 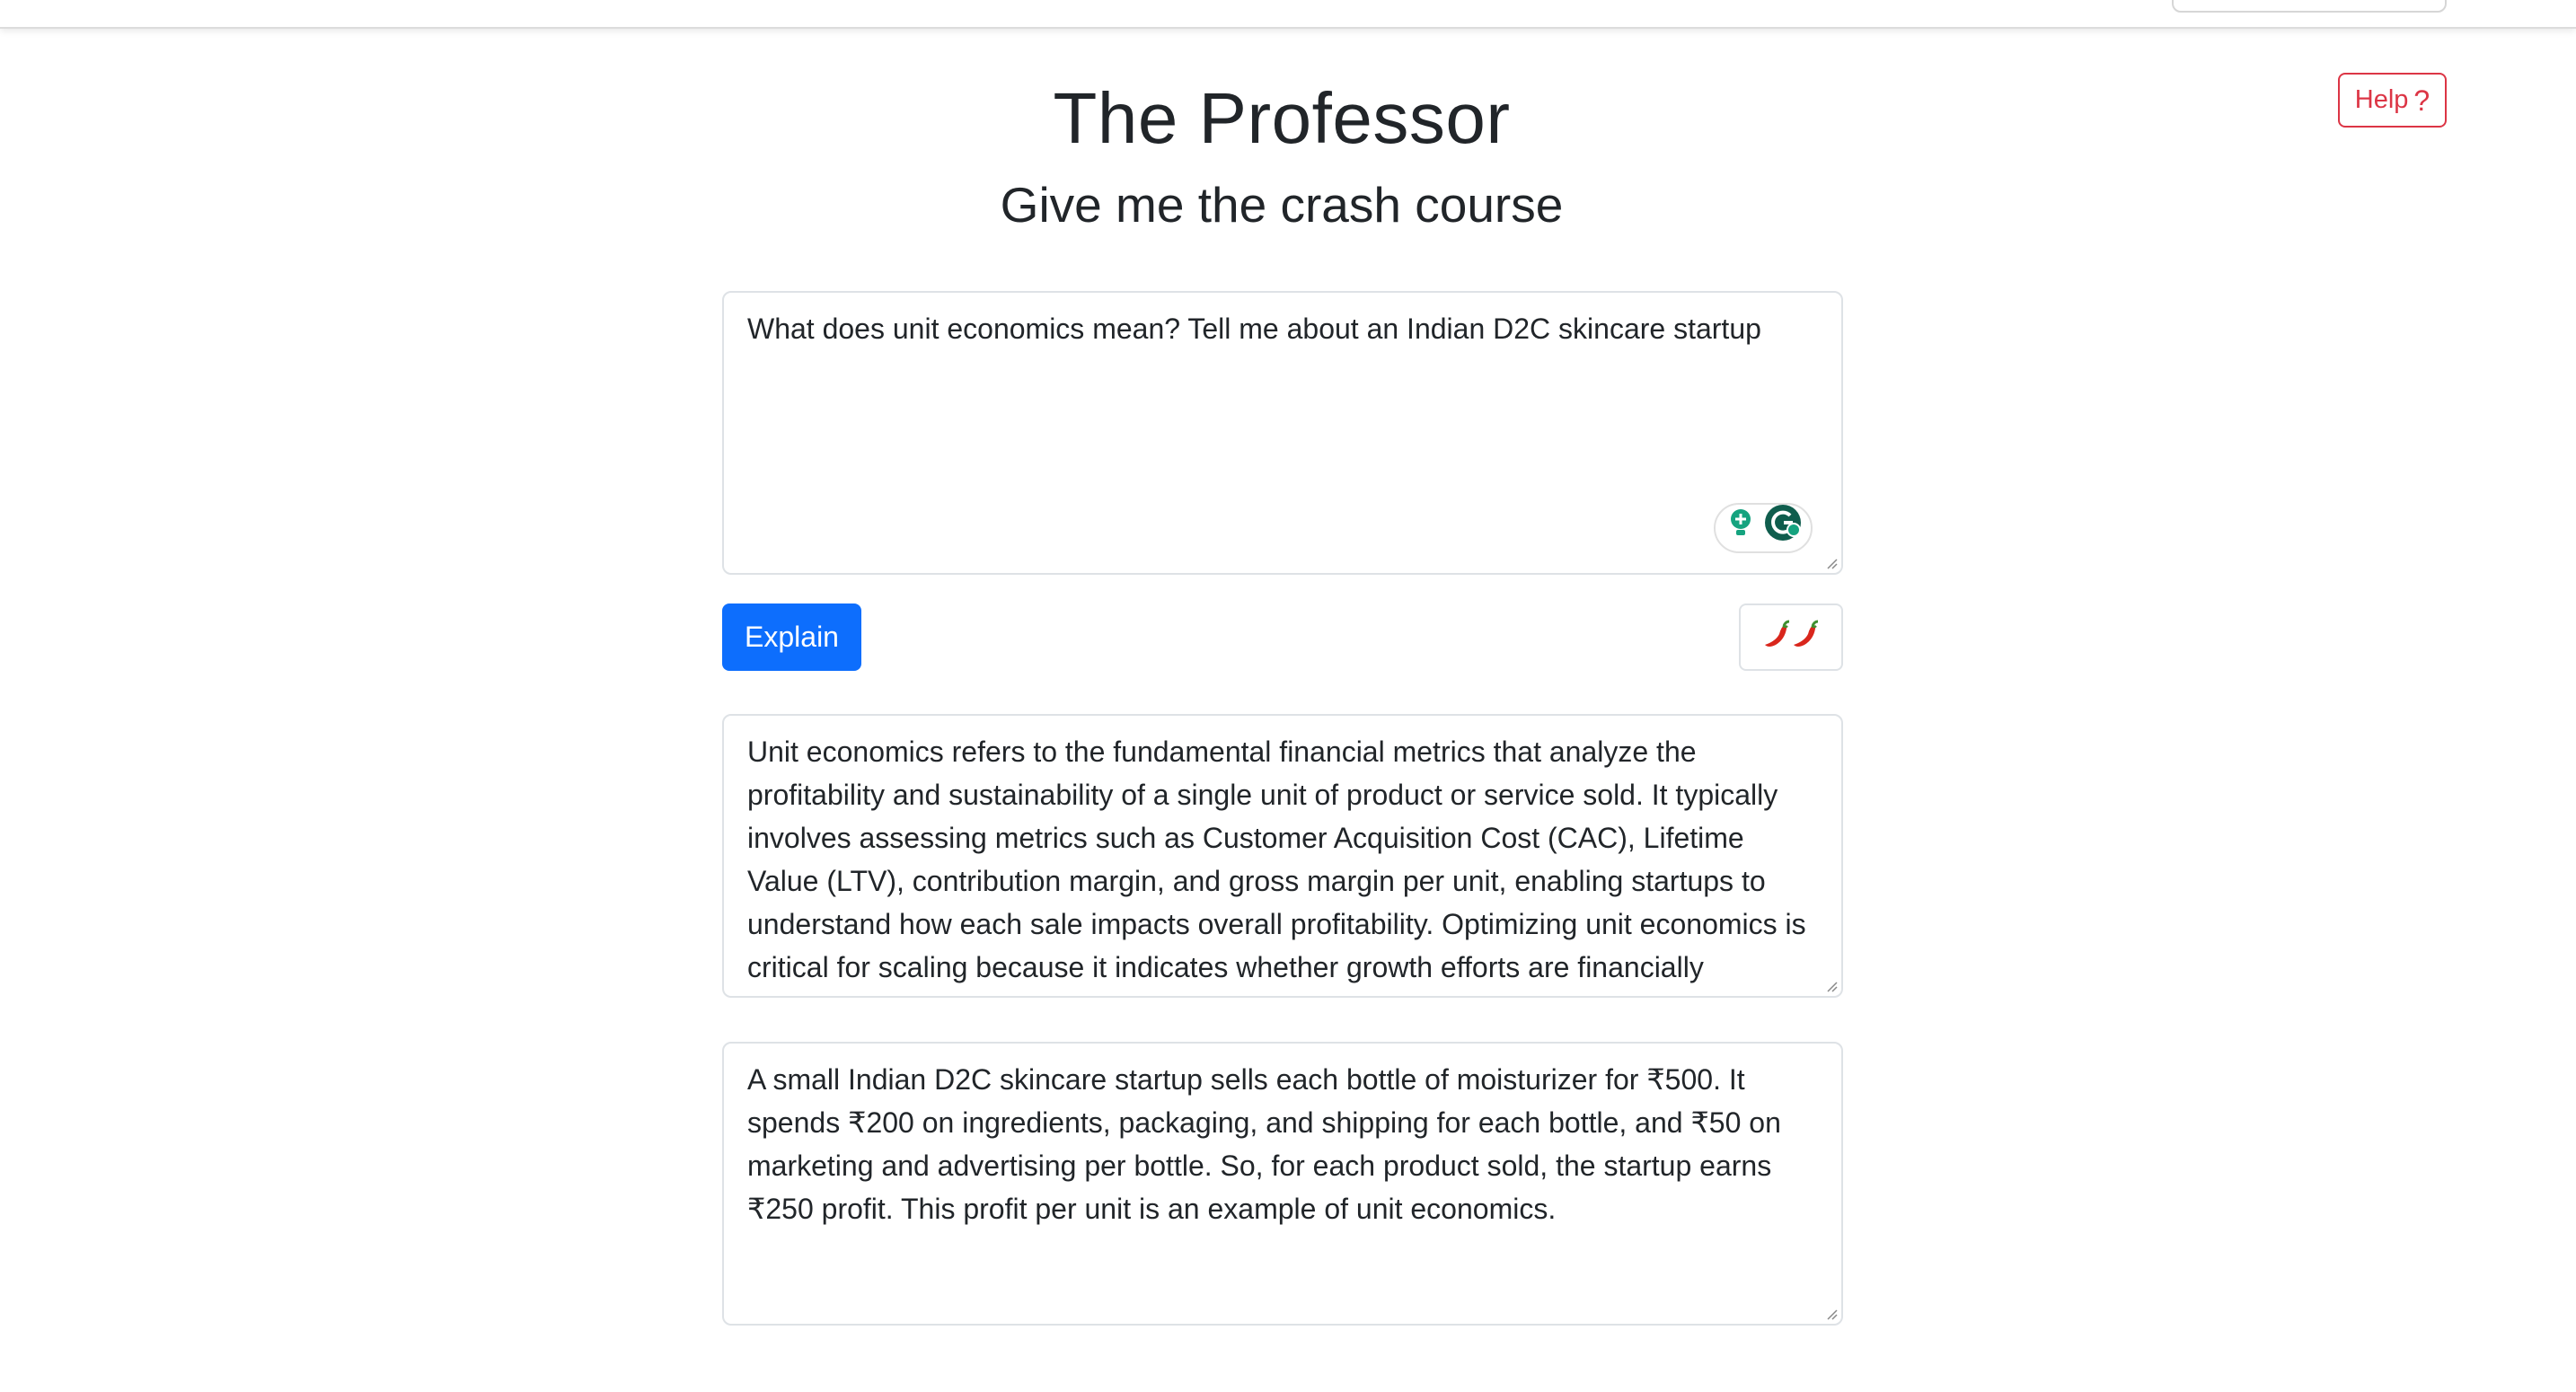 What do you see at coordinates (1282, 205) in the screenshot?
I see `page-subtitle: Give me the crash course` at bounding box center [1282, 205].